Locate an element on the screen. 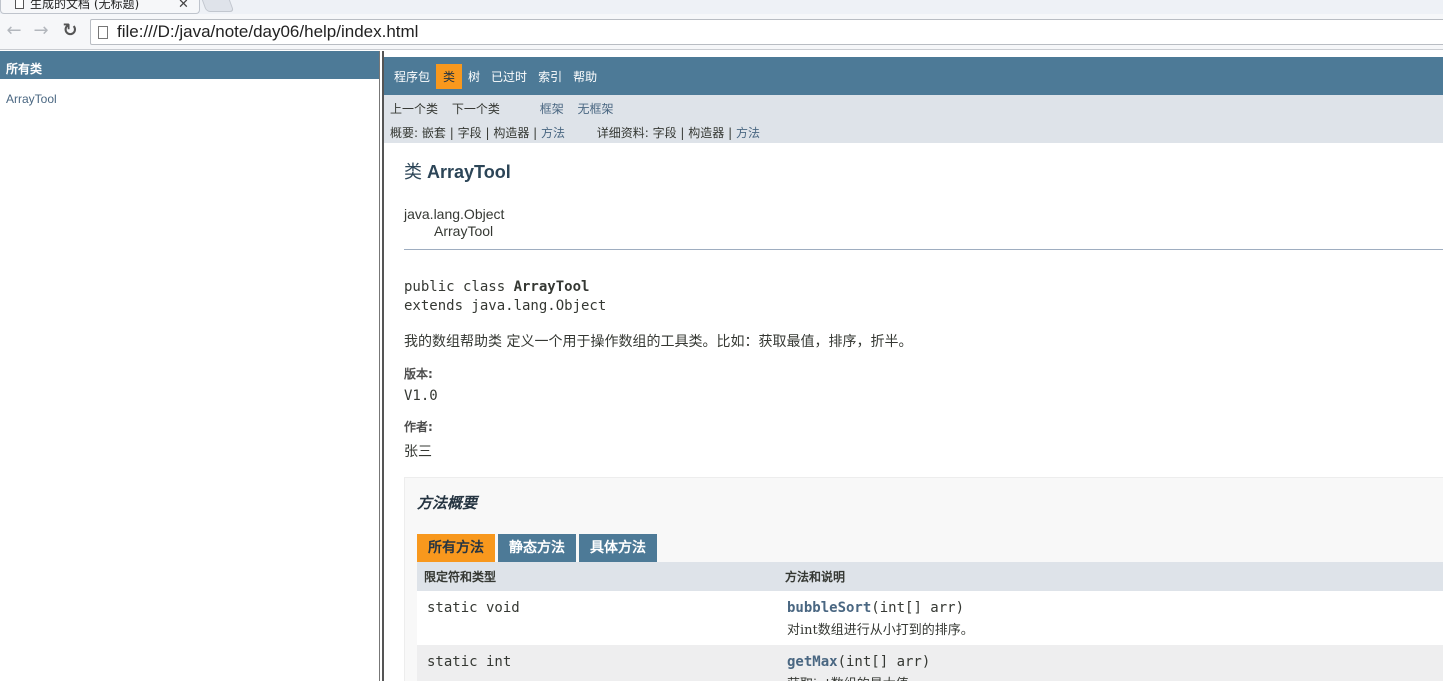 This screenshot has height=681, width=1443. prev-class-label: 上一个类 is located at coordinates (414, 109).